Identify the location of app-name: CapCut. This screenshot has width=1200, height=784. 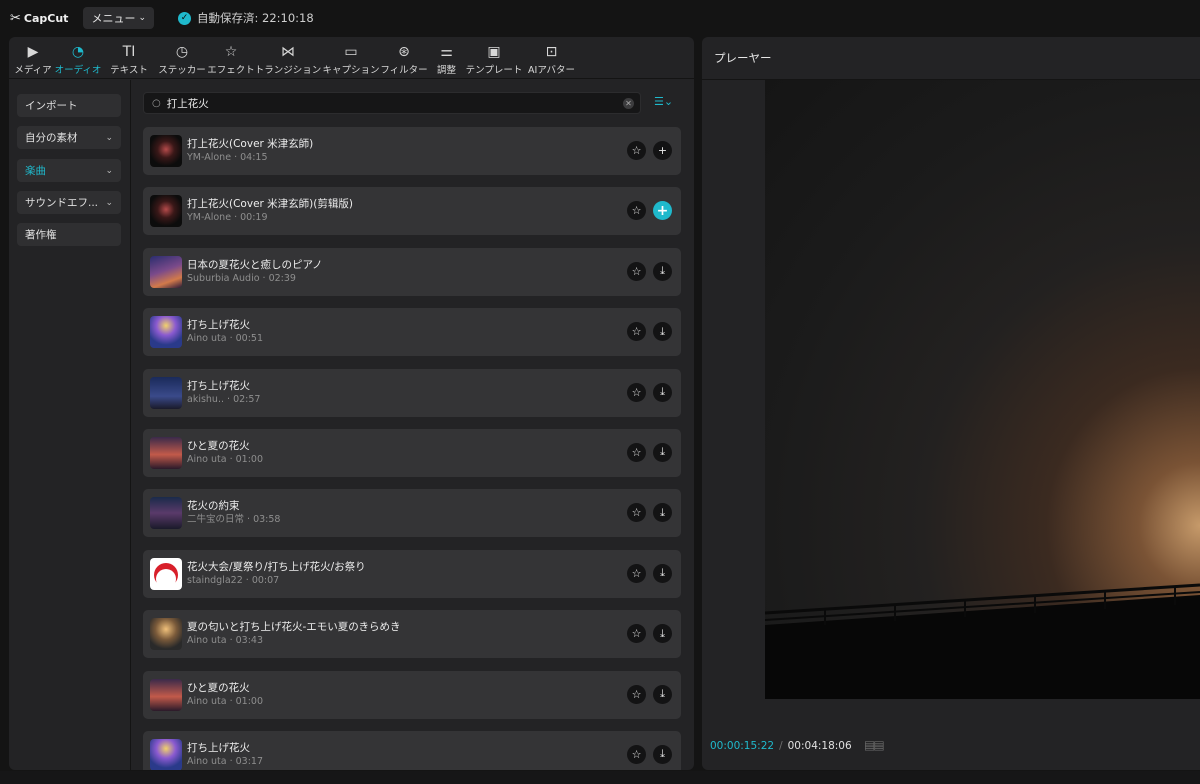
(46, 18).